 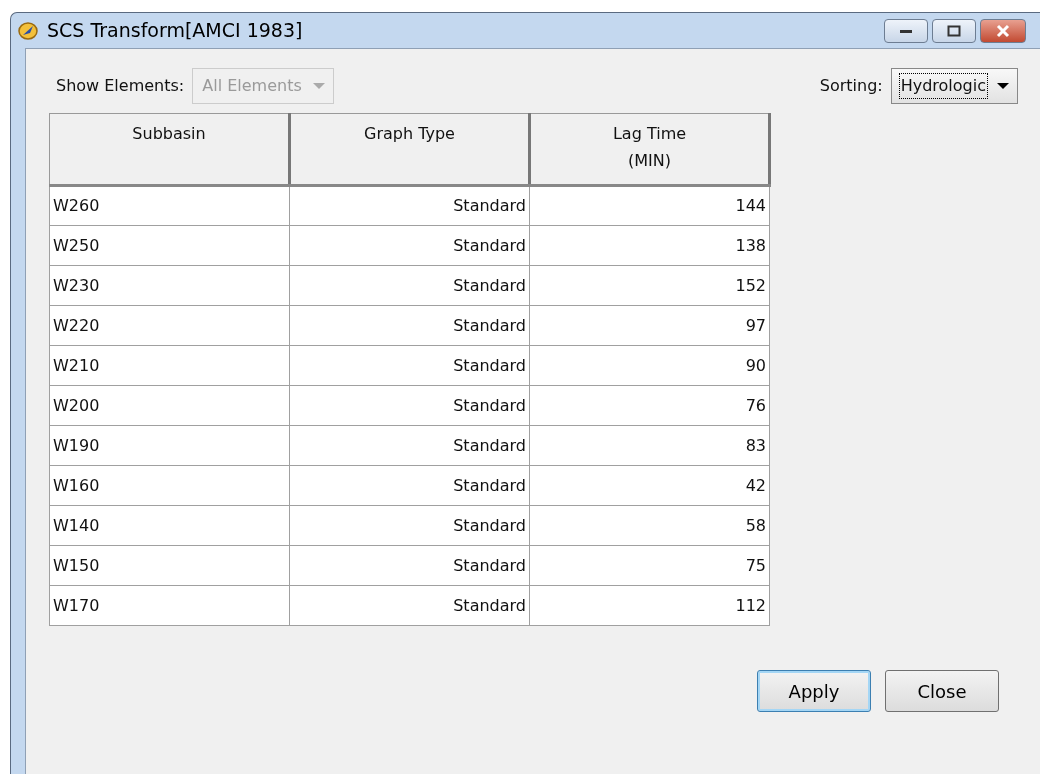 I want to click on table-cell: 83, so click(x=649, y=445).